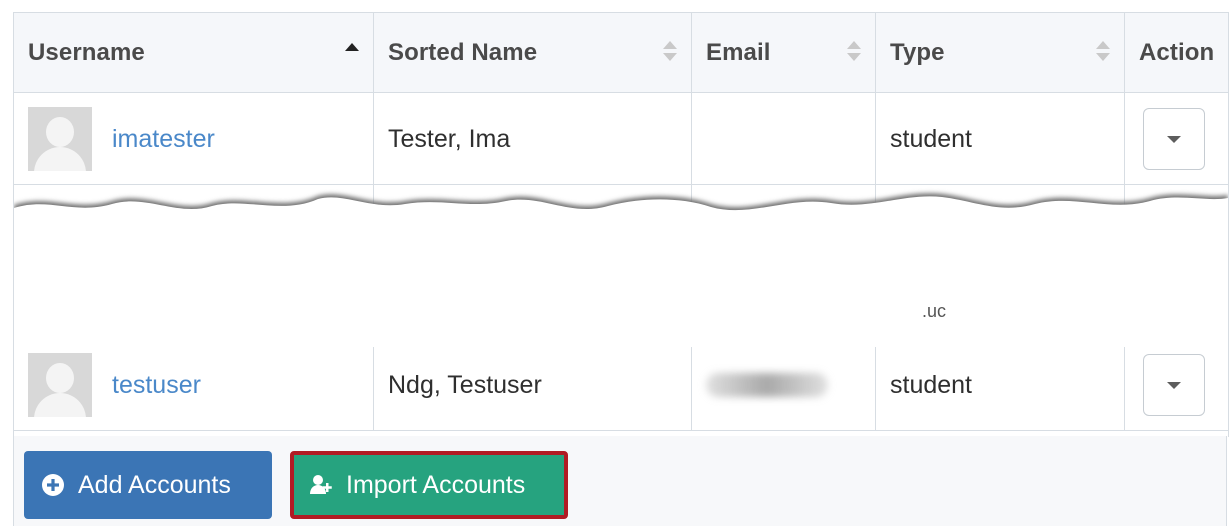 The image size is (1232, 526). What do you see at coordinates (53, 485) in the screenshot?
I see `plus-circle-icon` at bounding box center [53, 485].